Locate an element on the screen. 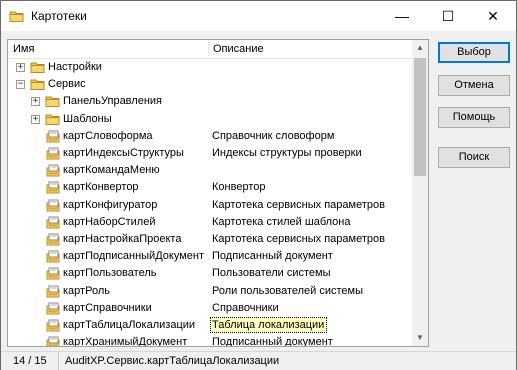  tree-row: картСправочники Справочники is located at coordinates (210, 308).